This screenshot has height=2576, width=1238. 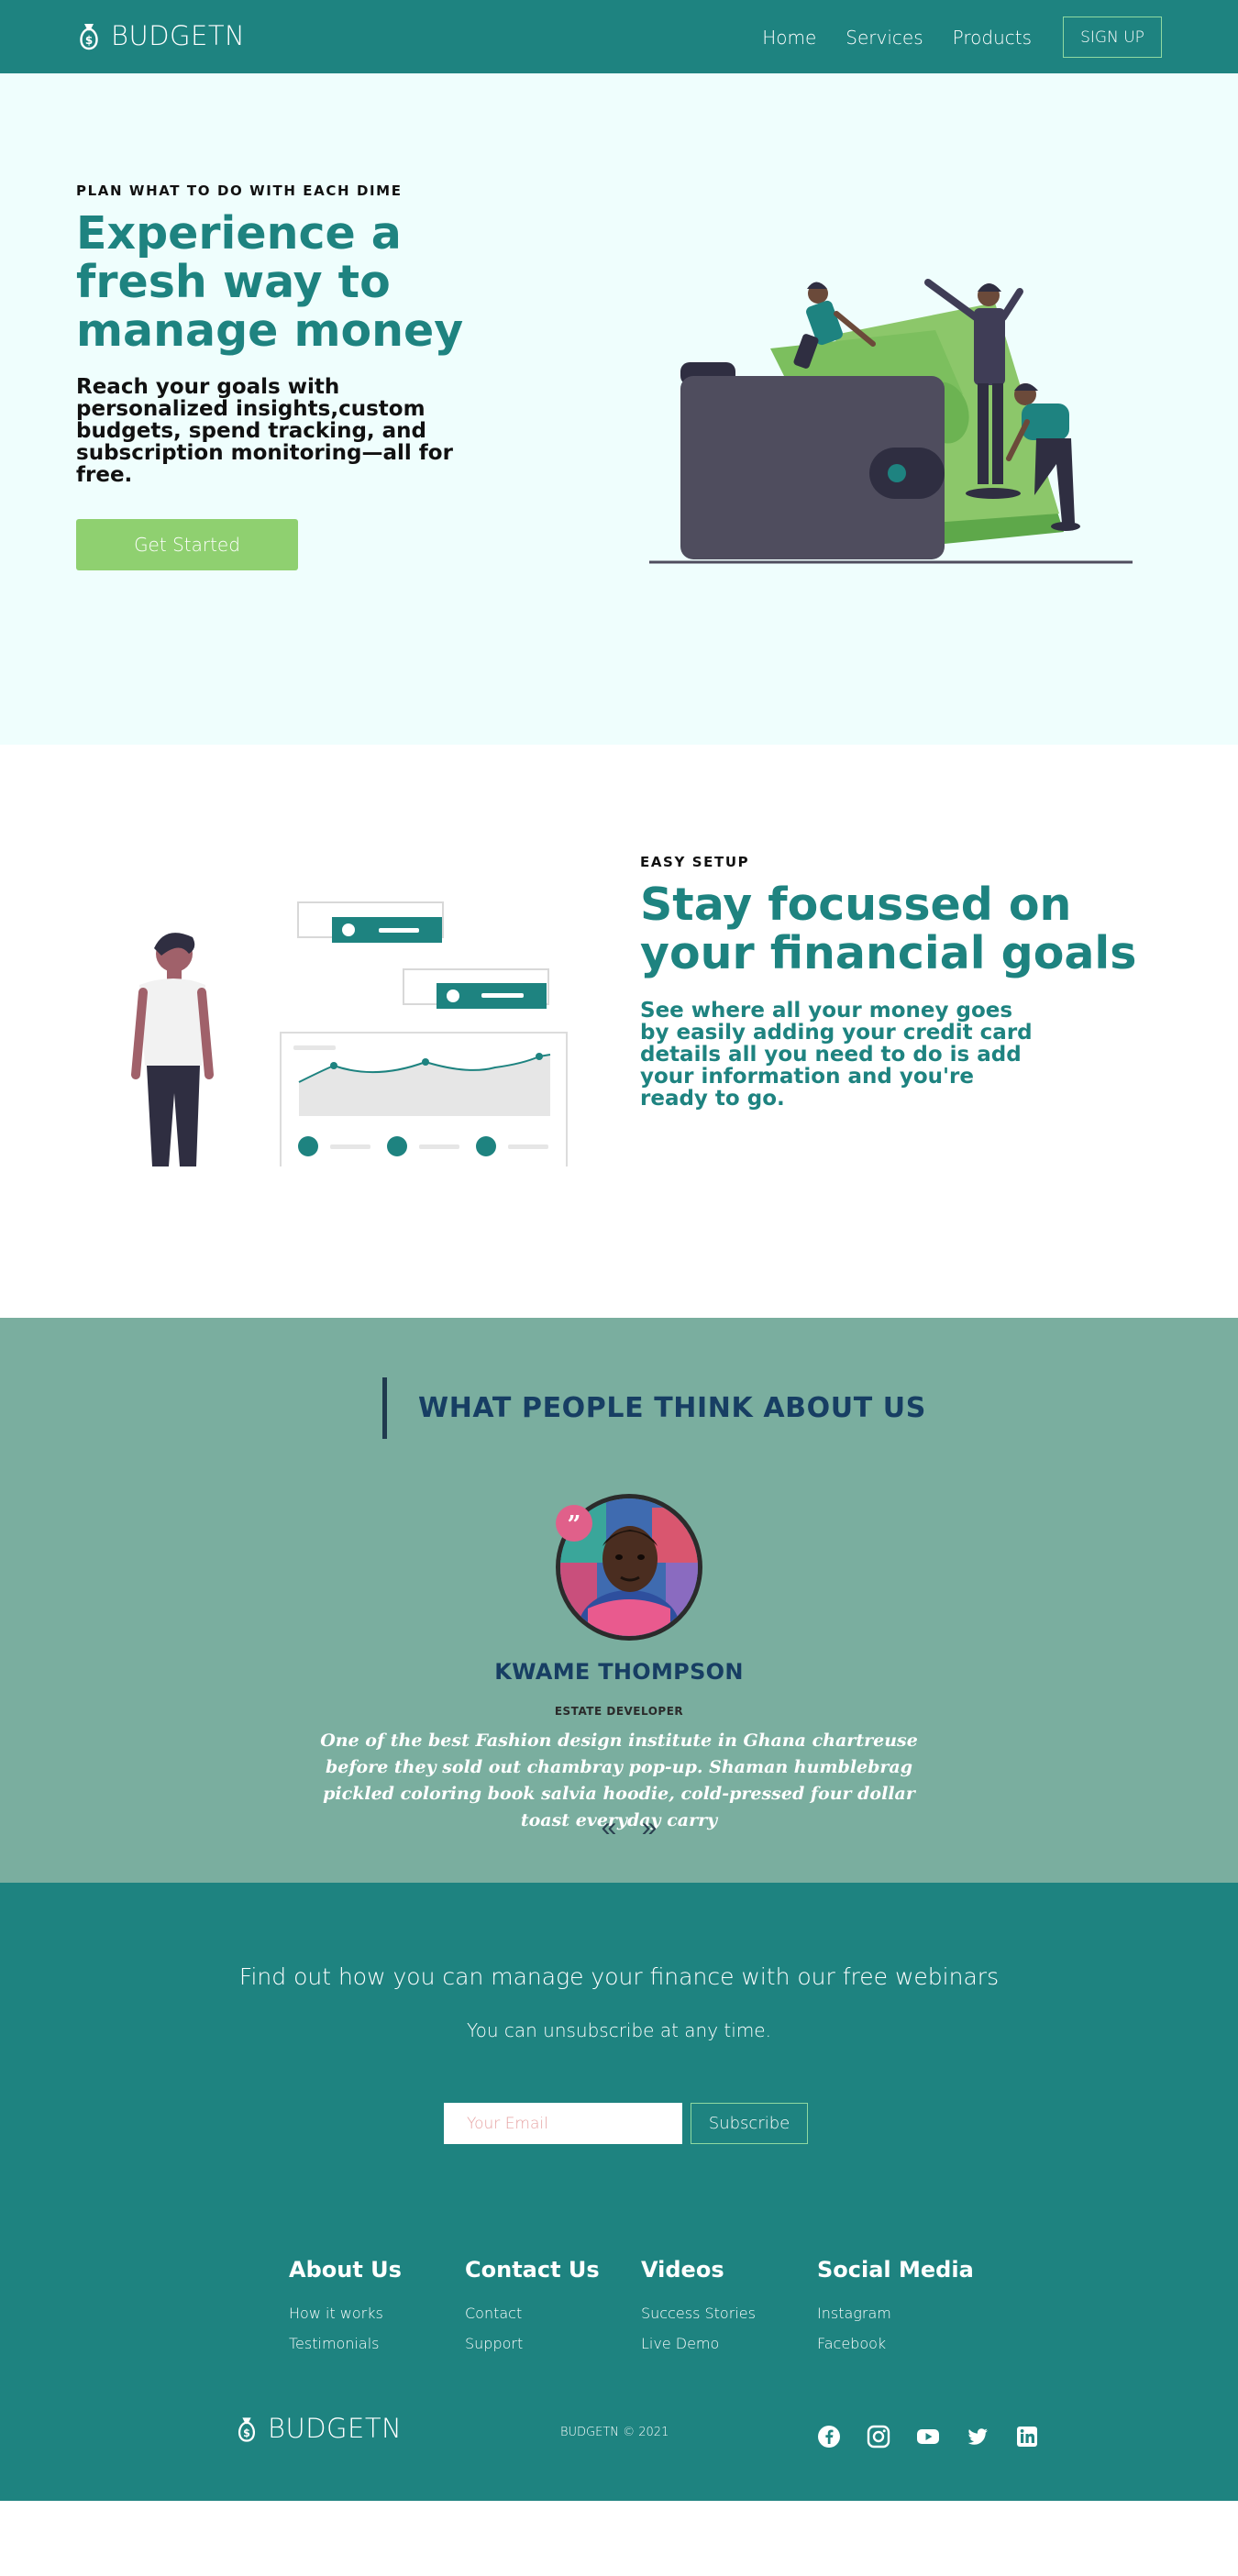 What do you see at coordinates (992, 37) in the screenshot?
I see `nav-link-products: Products` at bounding box center [992, 37].